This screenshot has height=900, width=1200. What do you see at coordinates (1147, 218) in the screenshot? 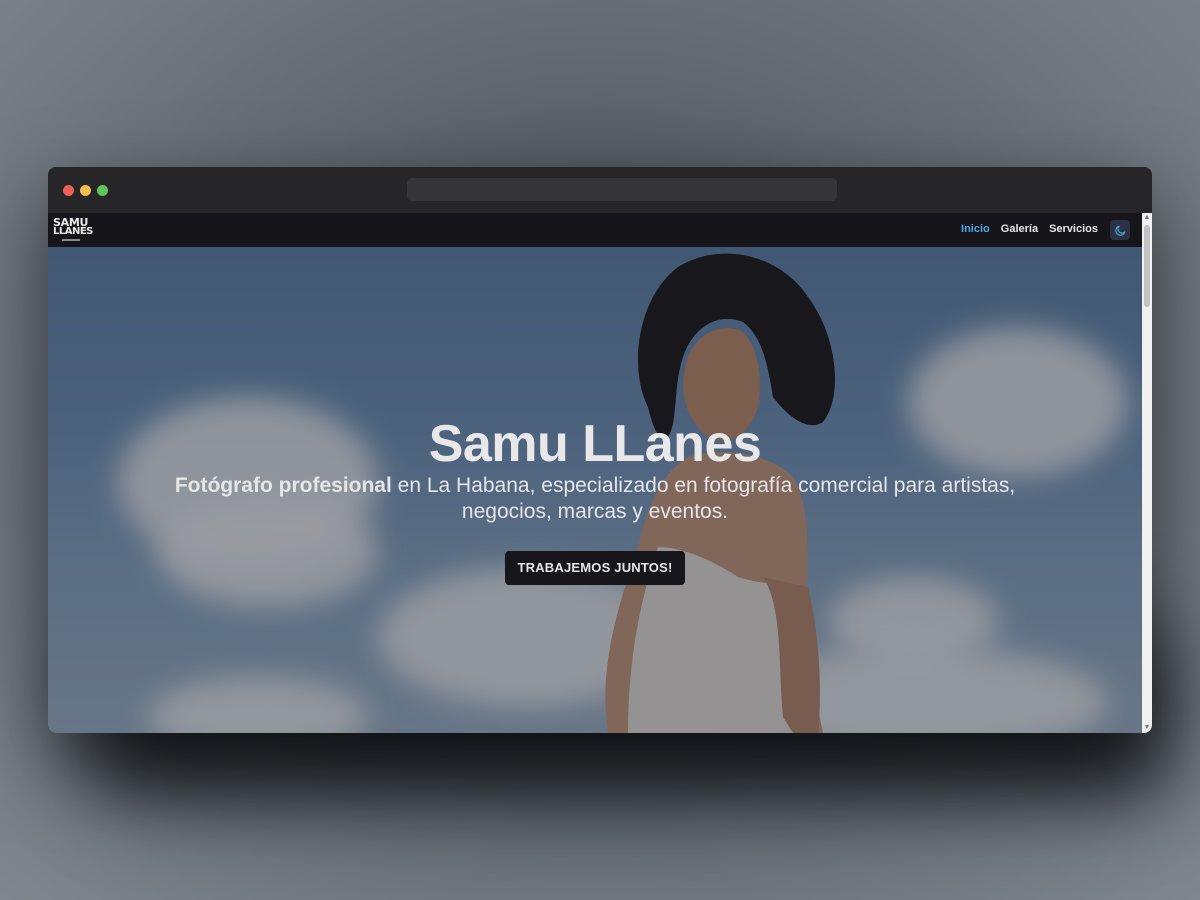
I see `scroll-up-arrow-icon: ▲` at bounding box center [1147, 218].